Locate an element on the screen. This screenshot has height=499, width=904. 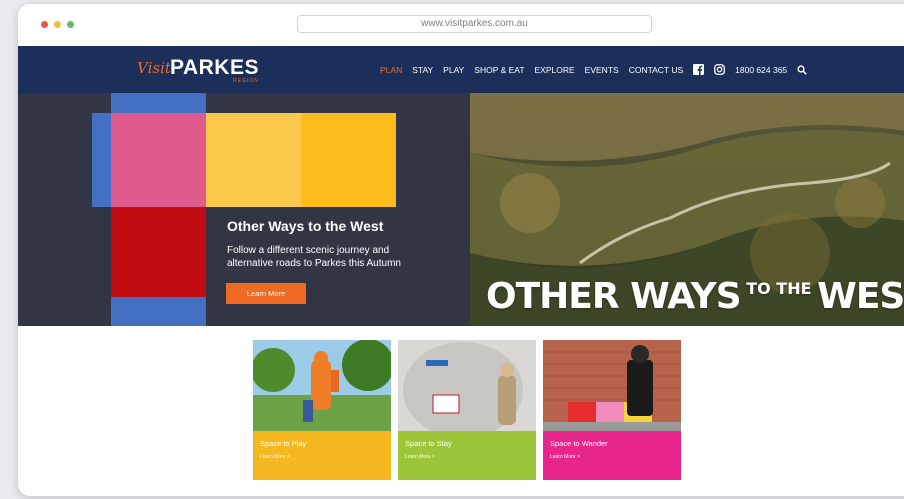
red-block is located at coordinates (158, 252).